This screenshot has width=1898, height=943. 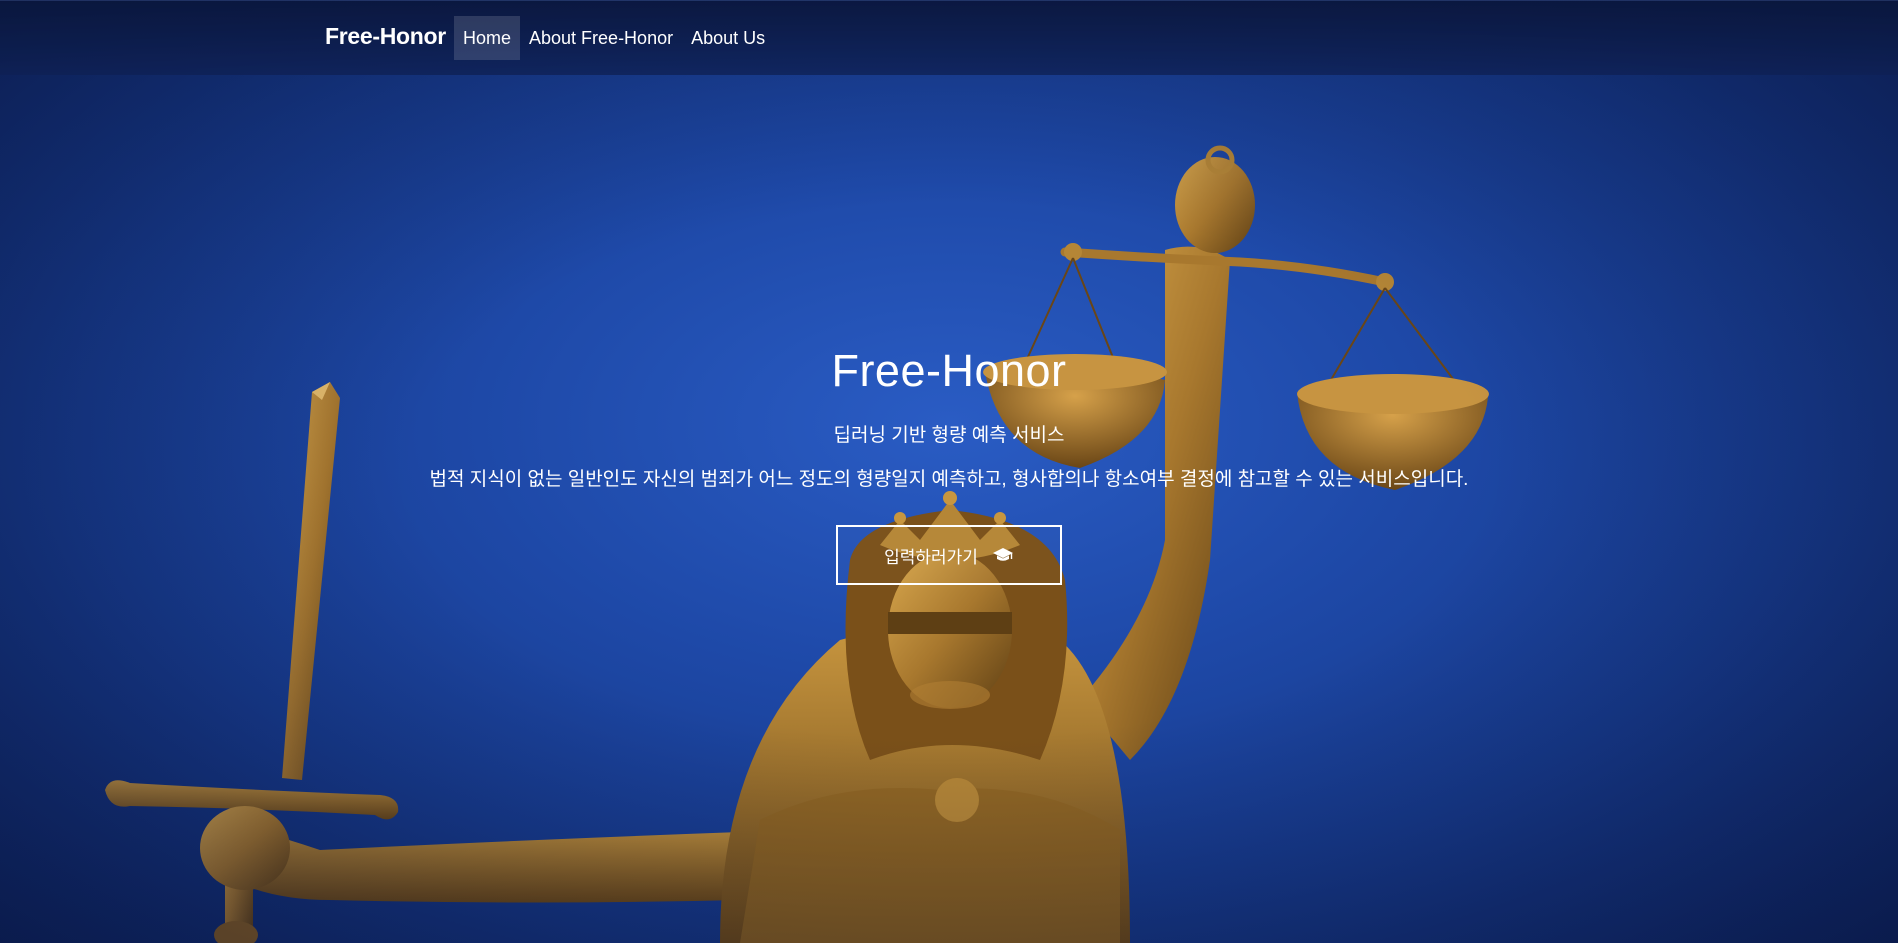 I want to click on brand-logo-link: Free-Honor, so click(x=385, y=36).